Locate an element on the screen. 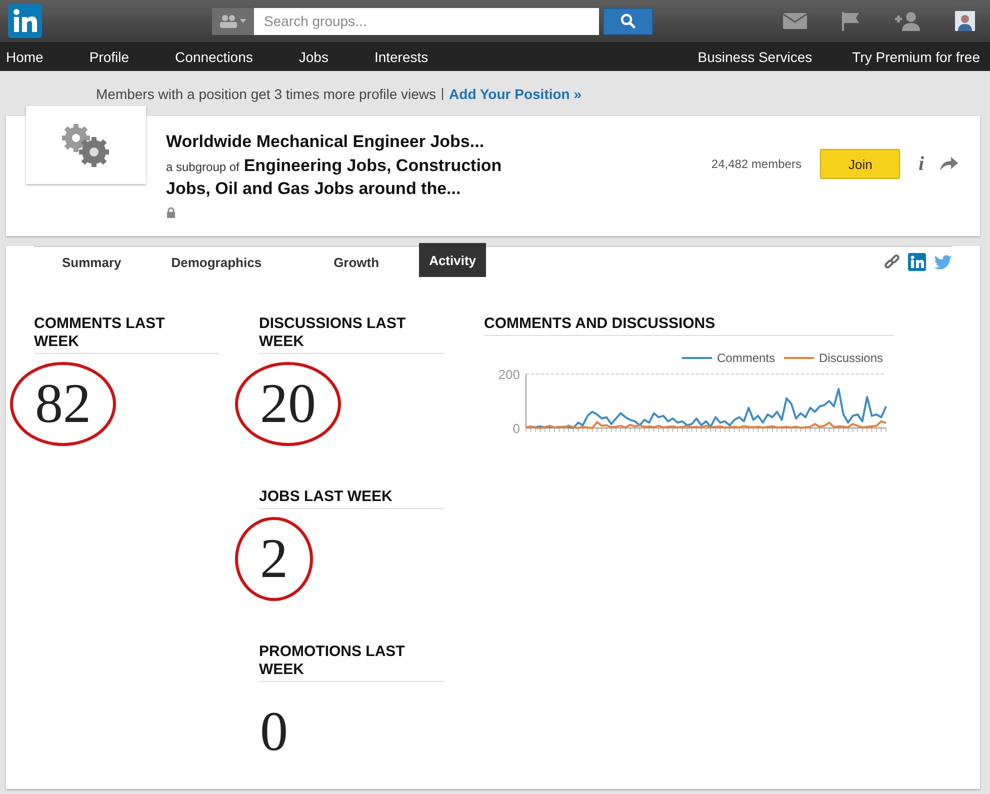 This screenshot has width=990, height=794. stat-value: 20 is located at coordinates (288, 404).